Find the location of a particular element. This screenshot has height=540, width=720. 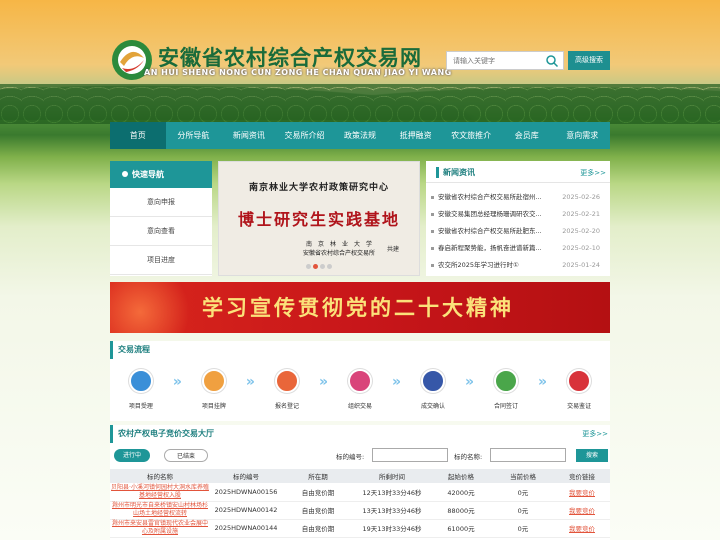

contract-icon is located at coordinates (506, 381).